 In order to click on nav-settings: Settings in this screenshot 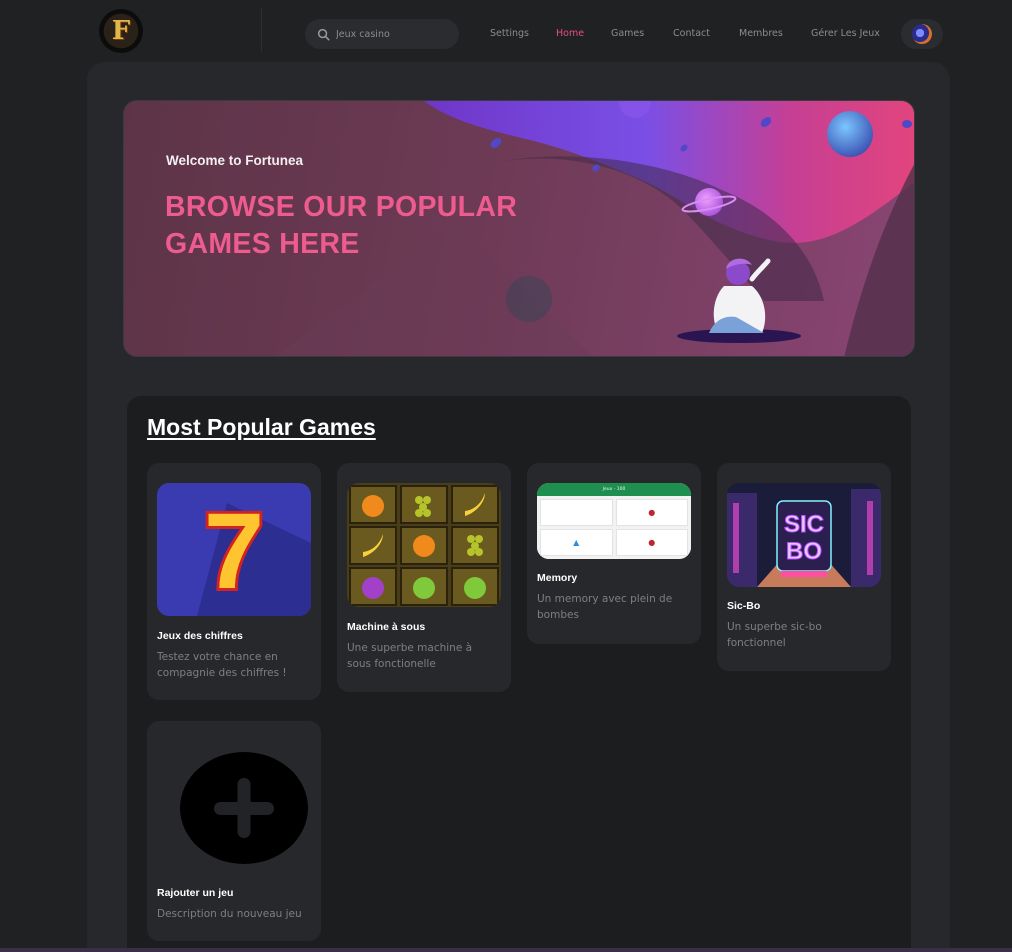, I will do `click(509, 33)`.